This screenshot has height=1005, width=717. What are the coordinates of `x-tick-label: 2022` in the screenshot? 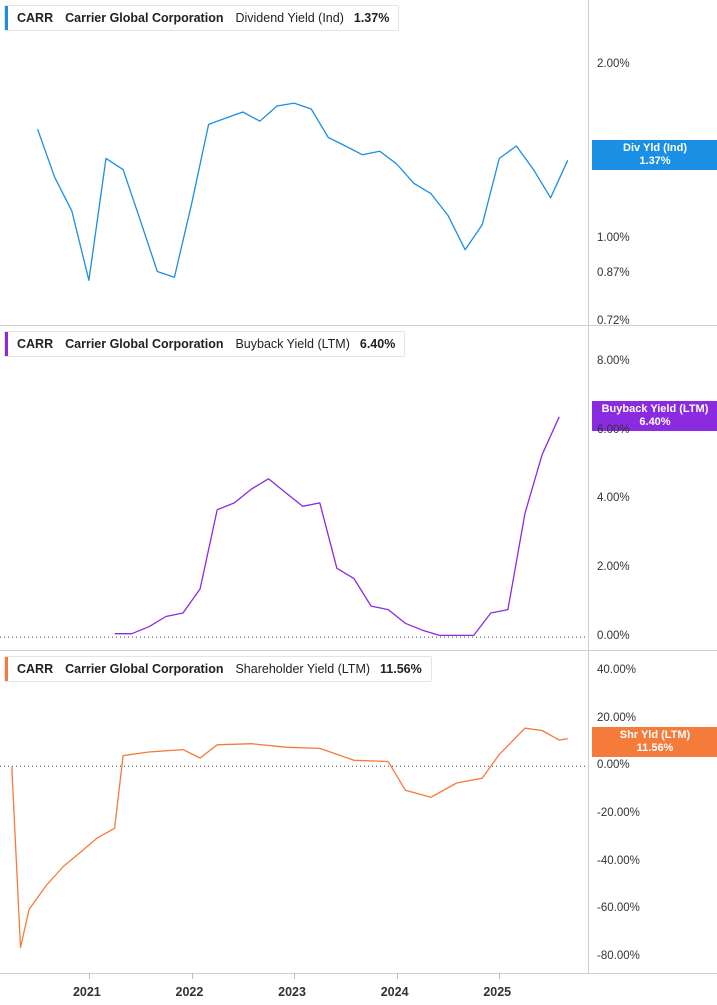 It's located at (189, 992).